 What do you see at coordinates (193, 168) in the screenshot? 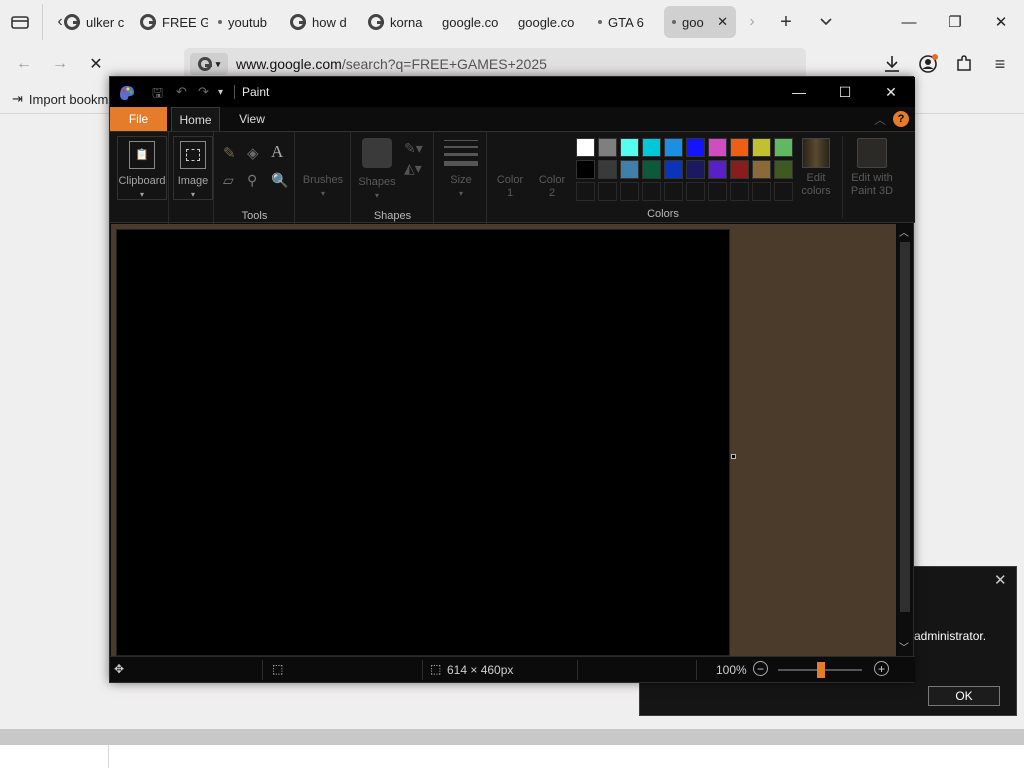
I see `image-button: Image ▾` at bounding box center [193, 168].